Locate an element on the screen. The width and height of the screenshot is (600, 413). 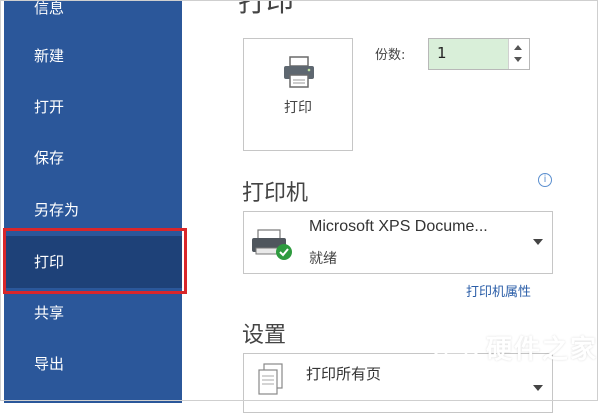
watermark: 硬件之家 YING JIAN ZHI JIA is located at coordinates (515, 352).